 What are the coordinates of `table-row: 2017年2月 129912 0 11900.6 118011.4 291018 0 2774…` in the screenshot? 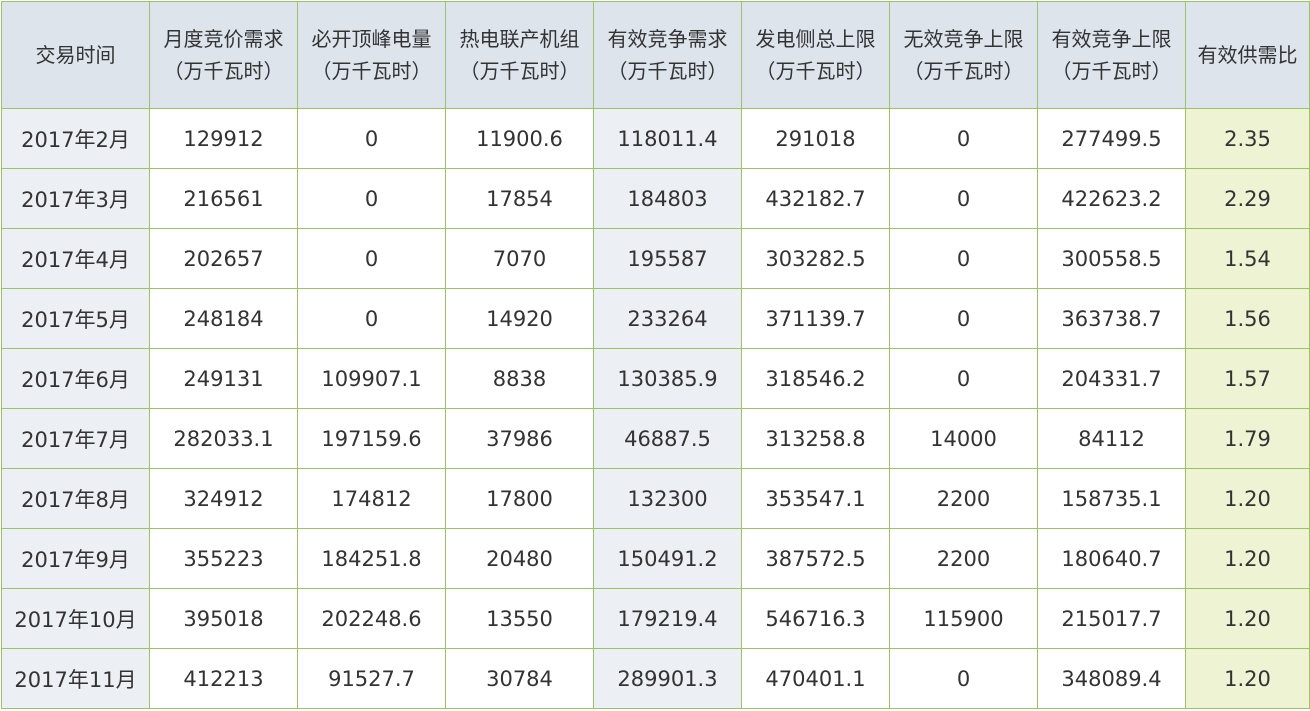 It's located at (655, 138).